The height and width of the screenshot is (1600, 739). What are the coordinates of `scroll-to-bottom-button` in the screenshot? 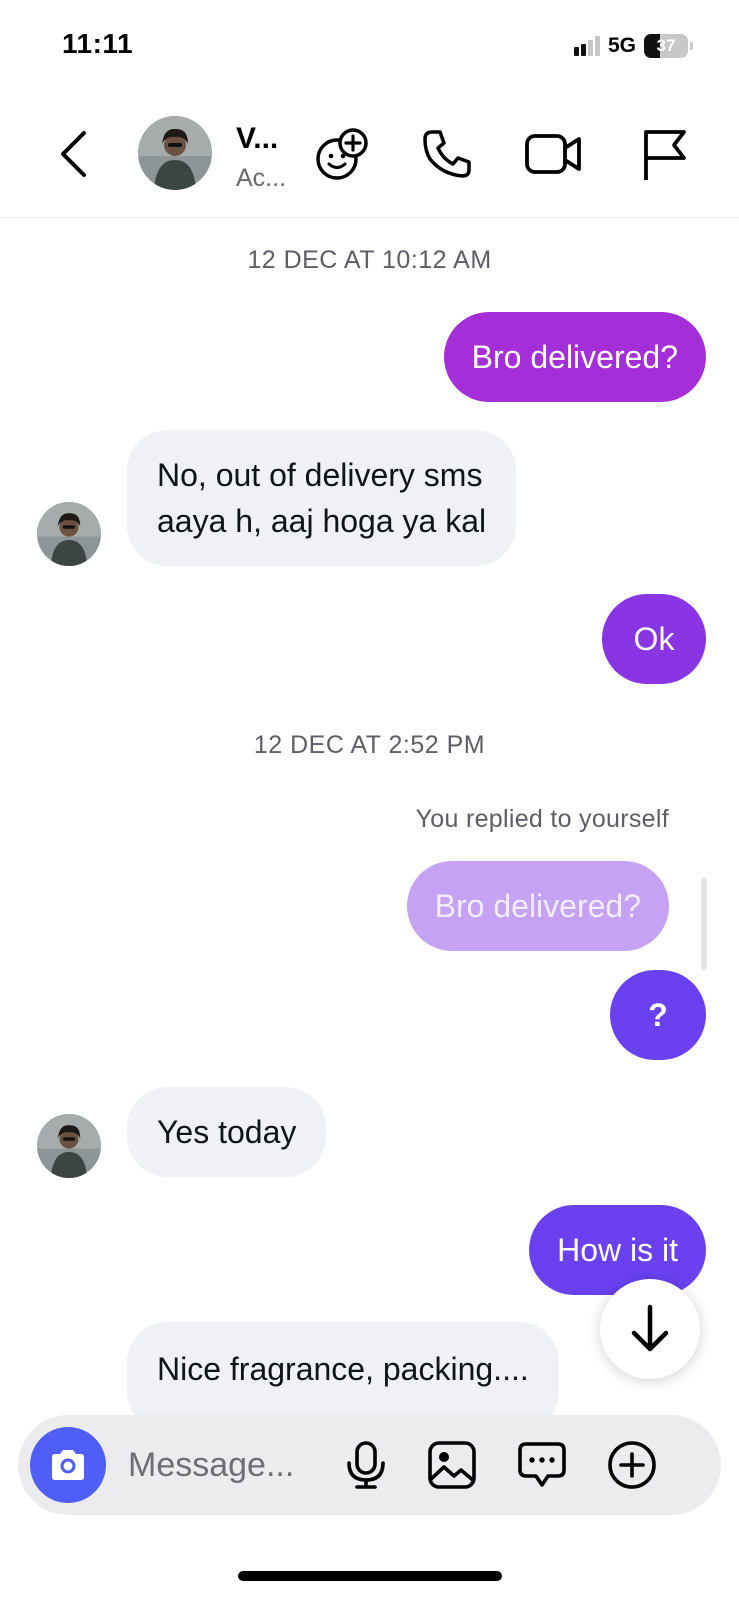 It's located at (650, 1329).